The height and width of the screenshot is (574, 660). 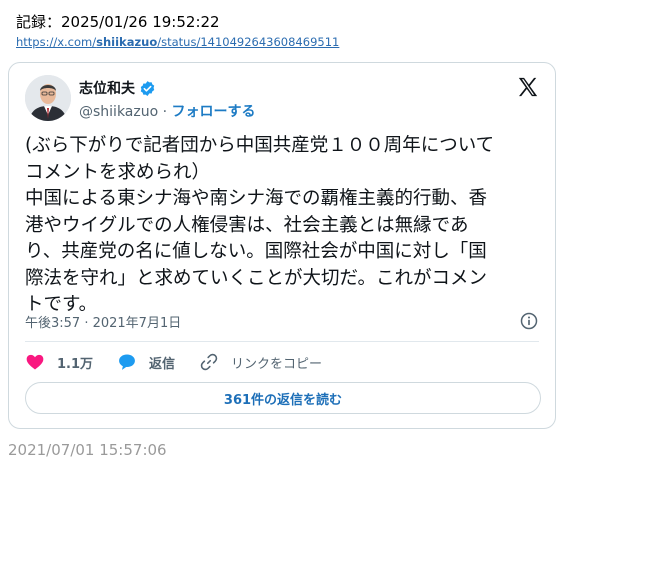 I want to click on x-logo-icon, so click(x=528, y=87).